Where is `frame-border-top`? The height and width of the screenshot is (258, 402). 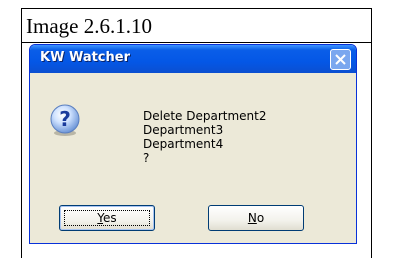
frame-border-top is located at coordinates (196, 8).